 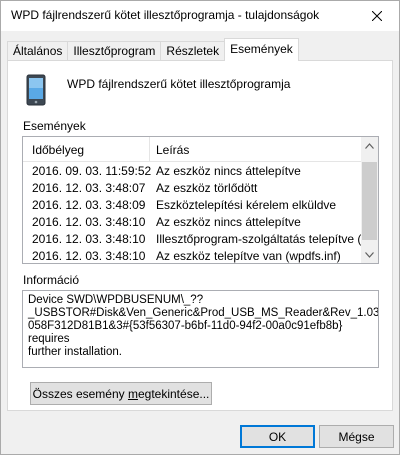 What do you see at coordinates (89, 205) in the screenshot?
I see `event-time: 2016. 12. 03. 3:48:09` at bounding box center [89, 205].